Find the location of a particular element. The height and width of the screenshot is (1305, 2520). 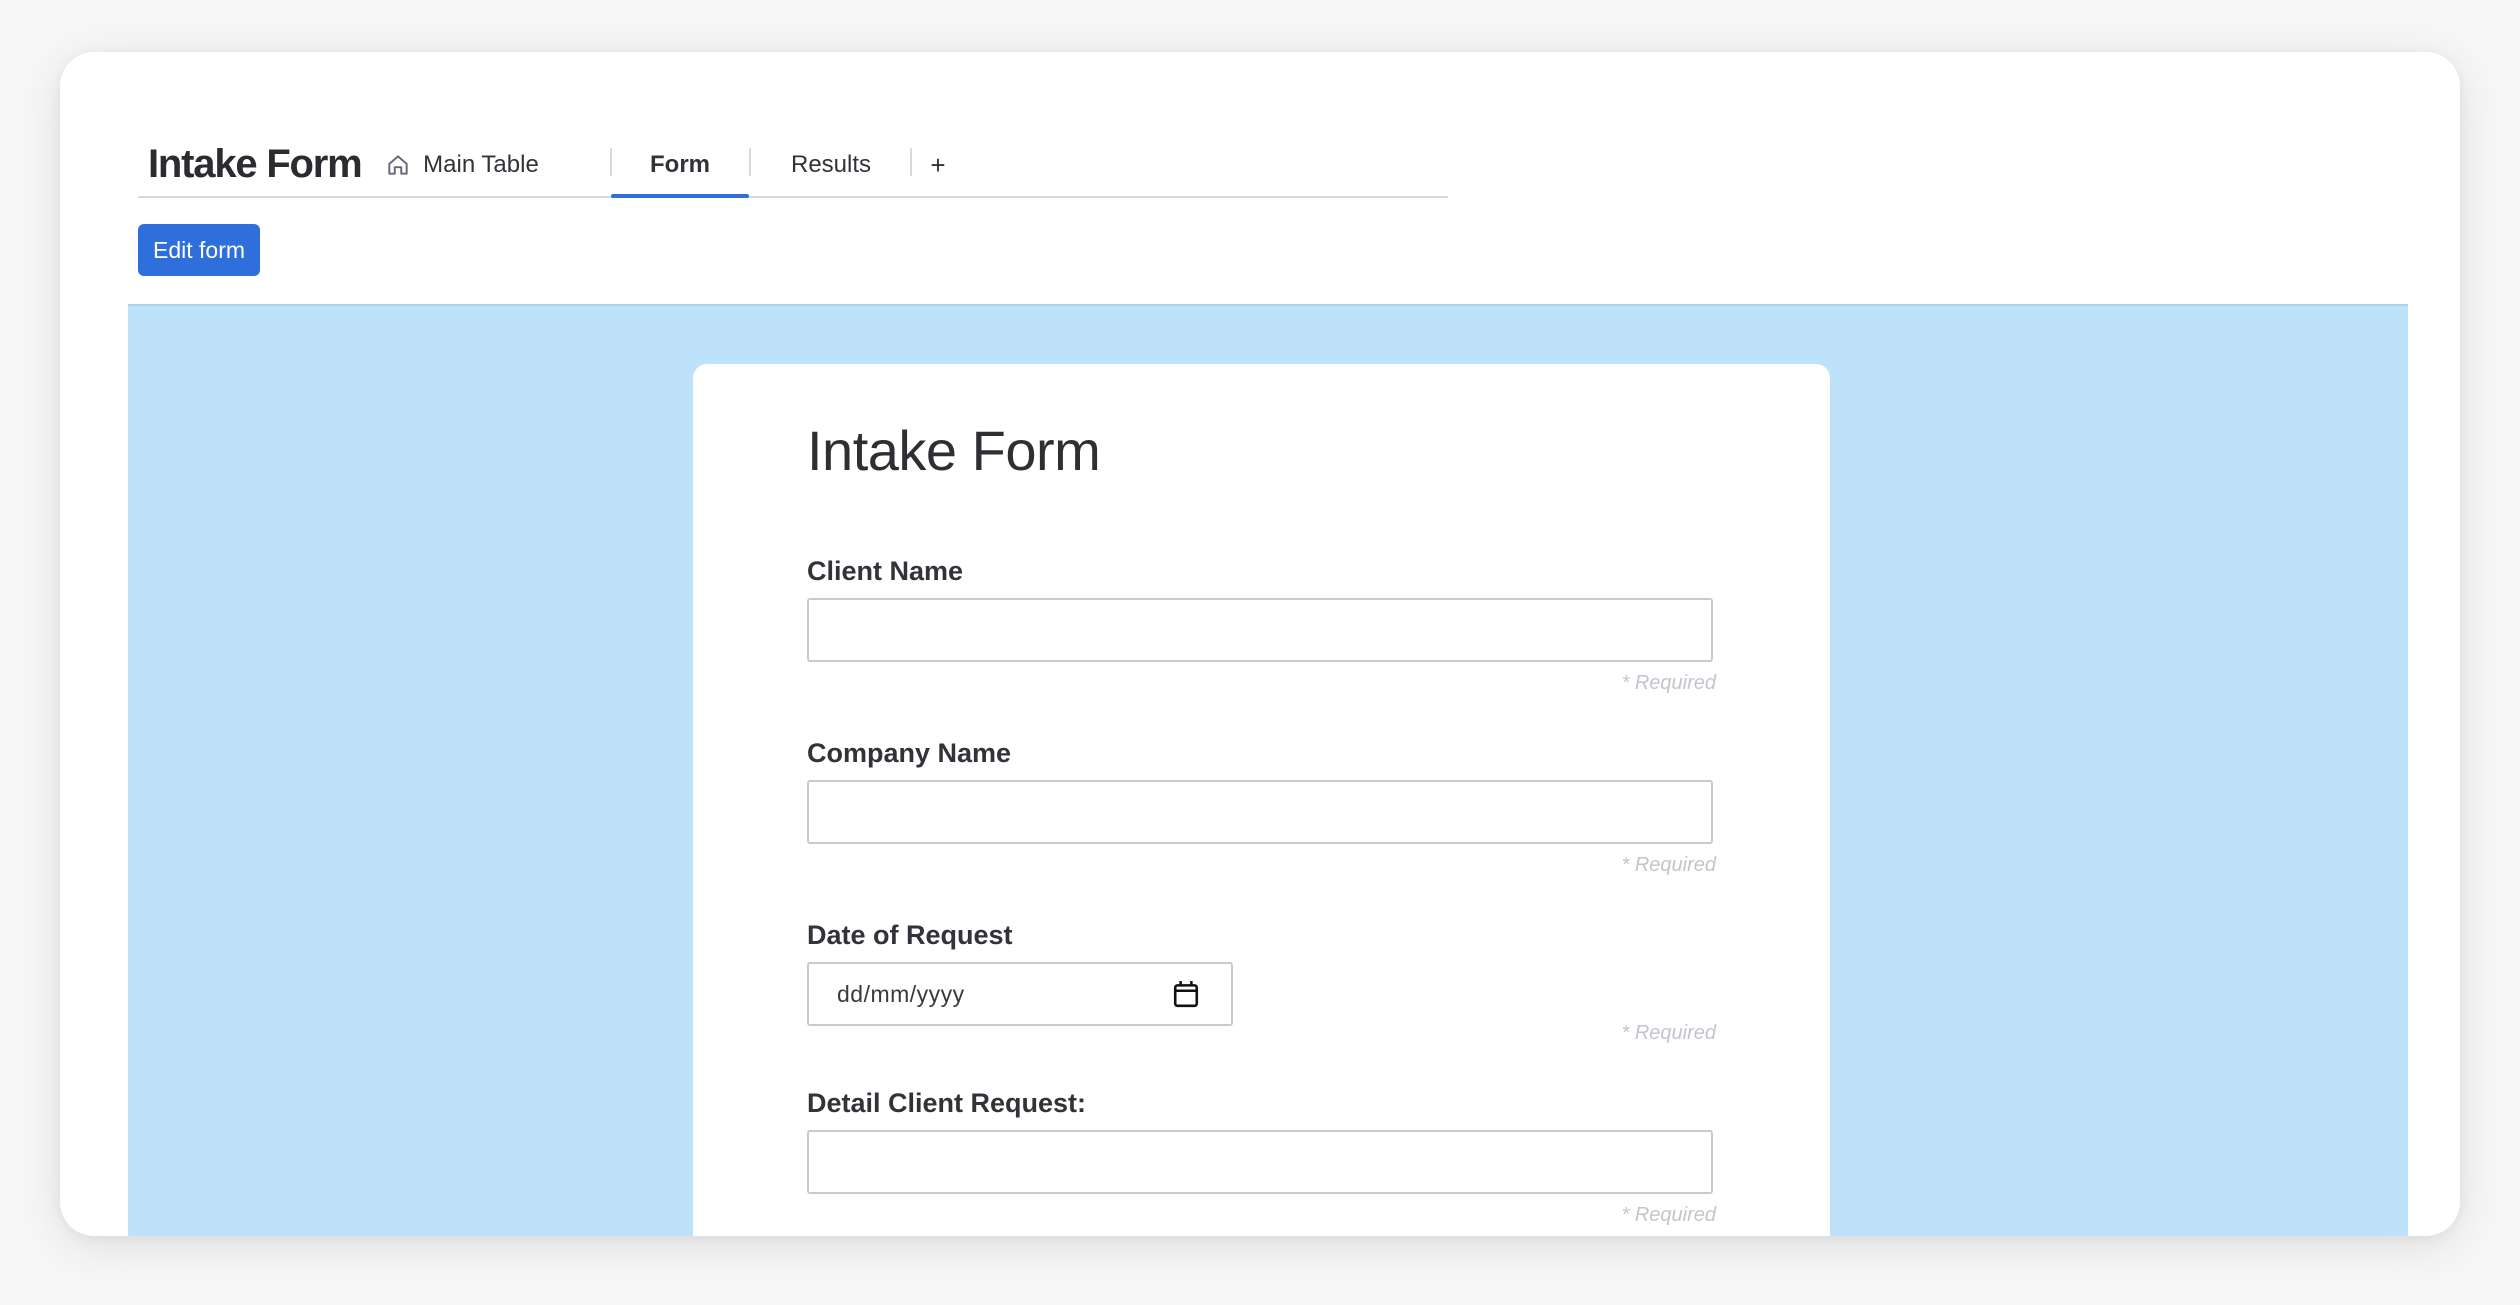

tab-divider is located at coordinates (911, 162).